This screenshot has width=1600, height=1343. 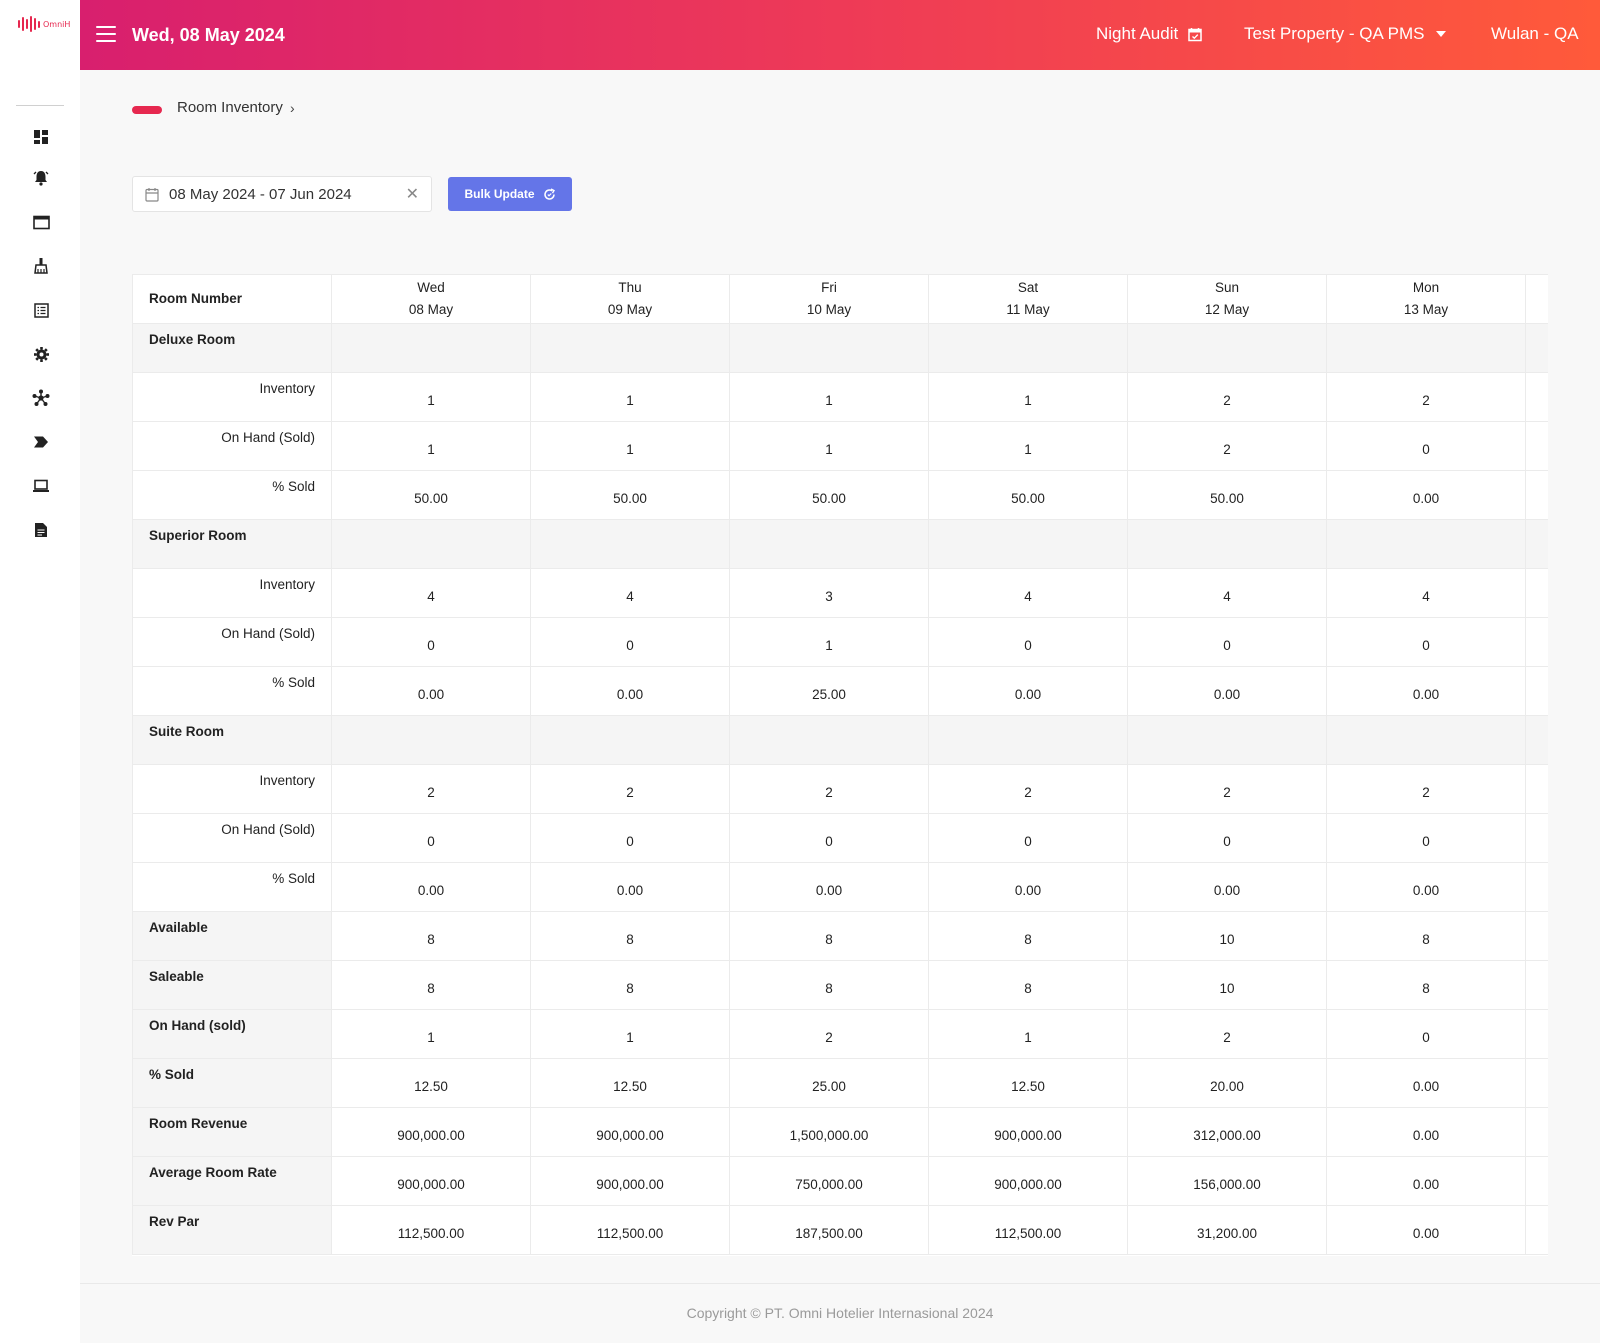 What do you see at coordinates (232, 544) in the screenshot?
I see `room-type-name: Superior Room` at bounding box center [232, 544].